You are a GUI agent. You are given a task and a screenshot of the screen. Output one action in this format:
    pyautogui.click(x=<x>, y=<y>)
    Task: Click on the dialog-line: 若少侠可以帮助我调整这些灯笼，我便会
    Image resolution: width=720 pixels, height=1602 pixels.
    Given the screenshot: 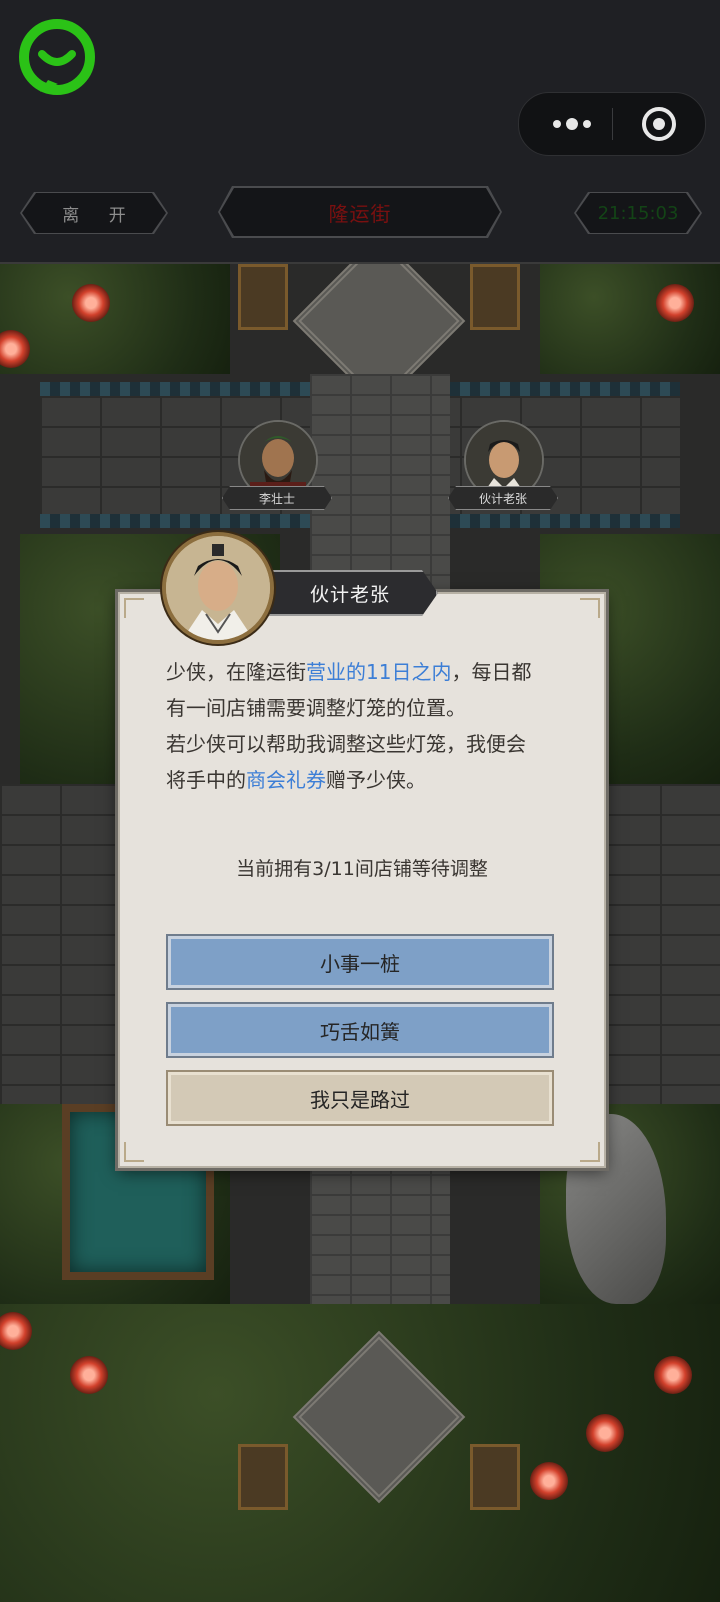 What is the action you would take?
    pyautogui.click(x=346, y=744)
    